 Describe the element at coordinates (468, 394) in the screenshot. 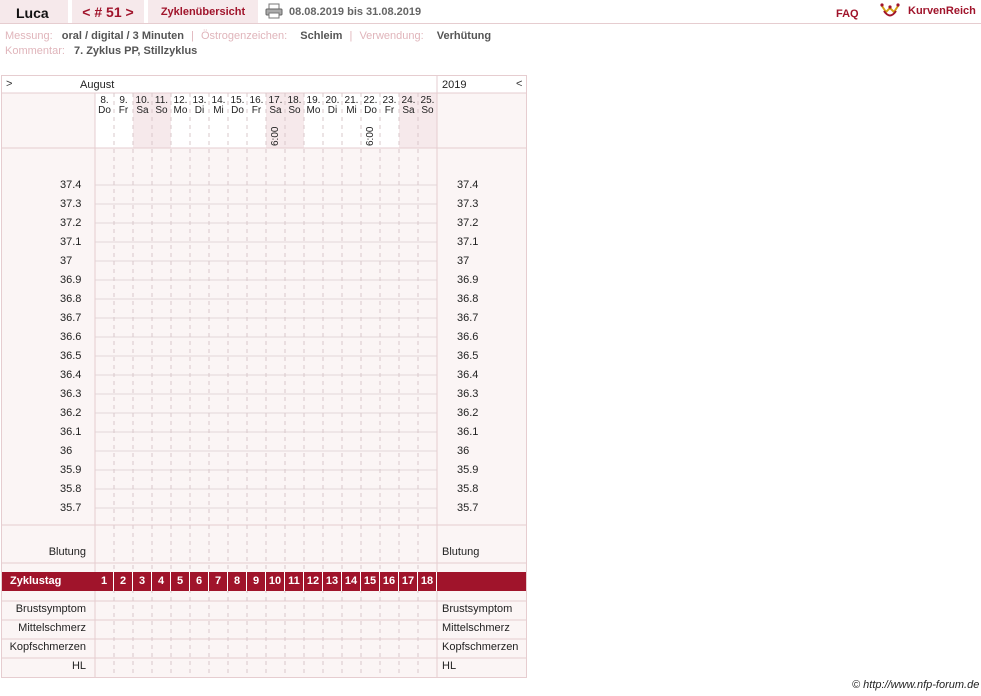

I see `temp-label-right: 36.3` at that location.